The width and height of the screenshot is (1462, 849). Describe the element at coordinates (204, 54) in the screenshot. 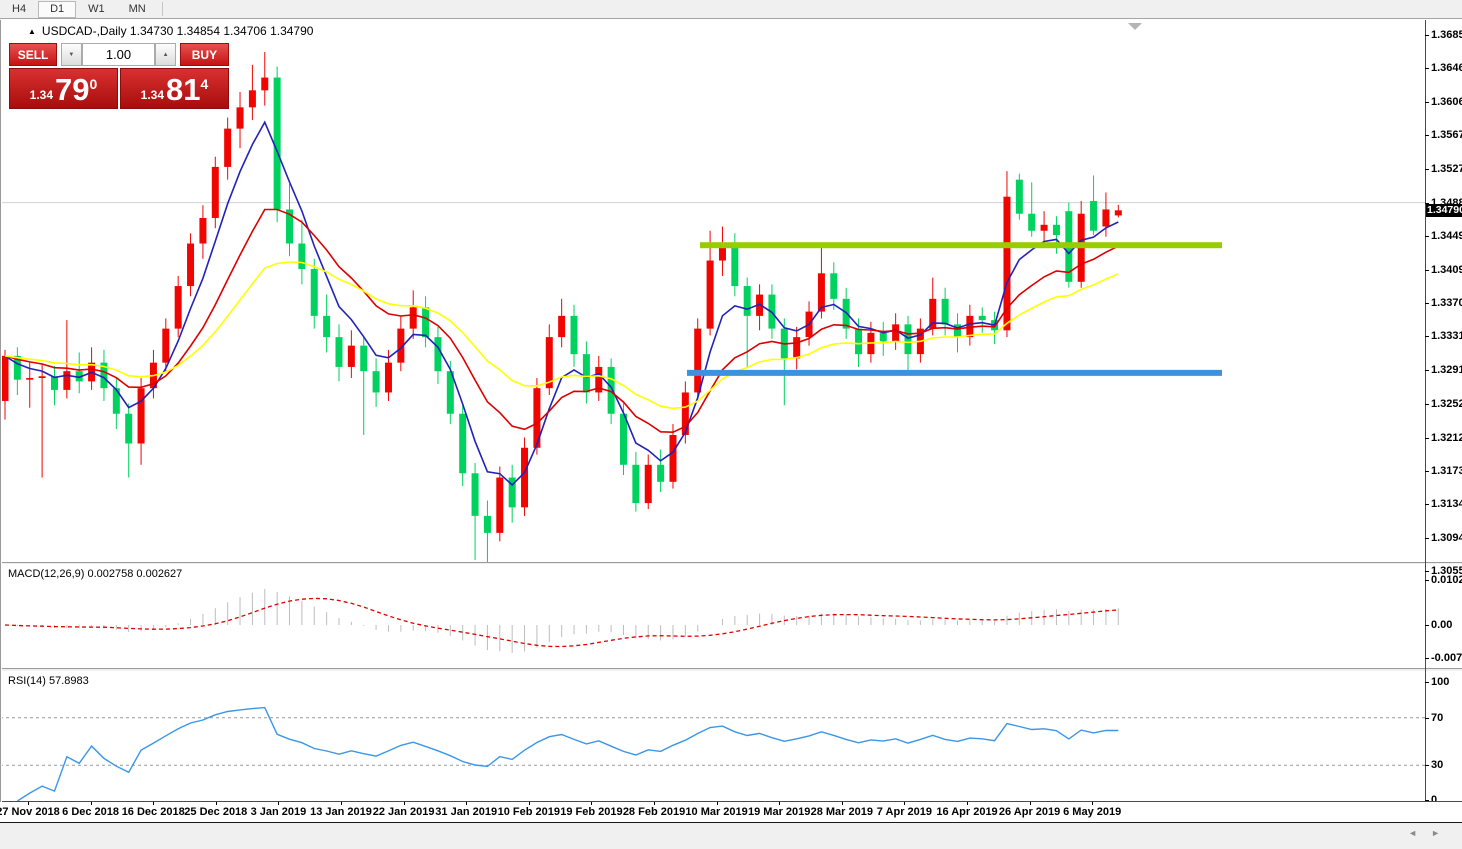

I see `buy-button: BUY` at that location.